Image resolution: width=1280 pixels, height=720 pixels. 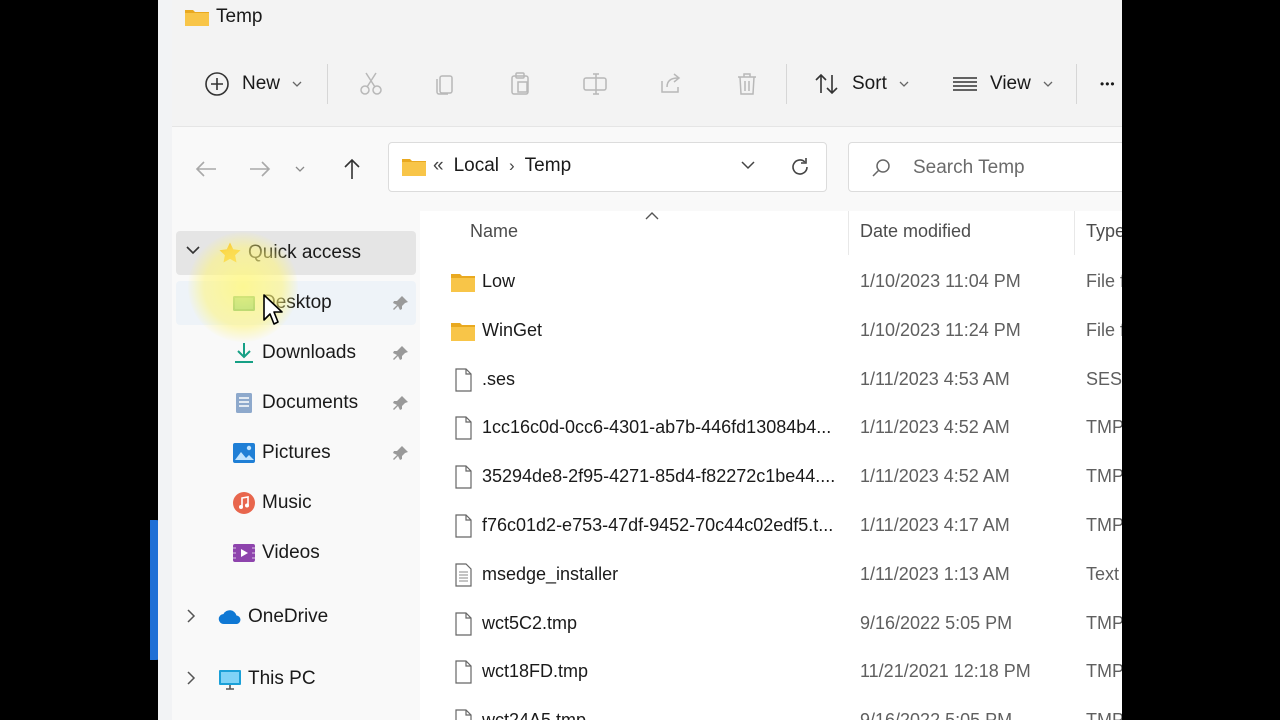 I want to click on delete-button, so click(x=747, y=84).